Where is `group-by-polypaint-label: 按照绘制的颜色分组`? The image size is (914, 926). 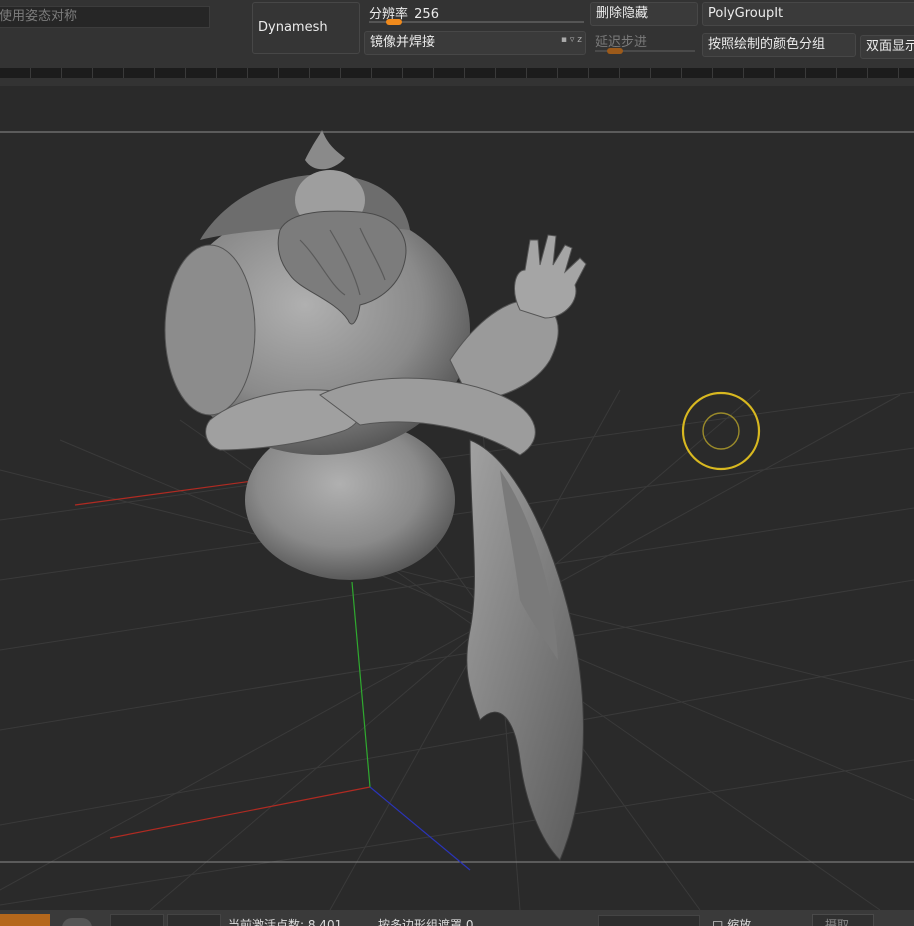 group-by-polypaint-label: 按照绘制的颜色分组 is located at coordinates (767, 44).